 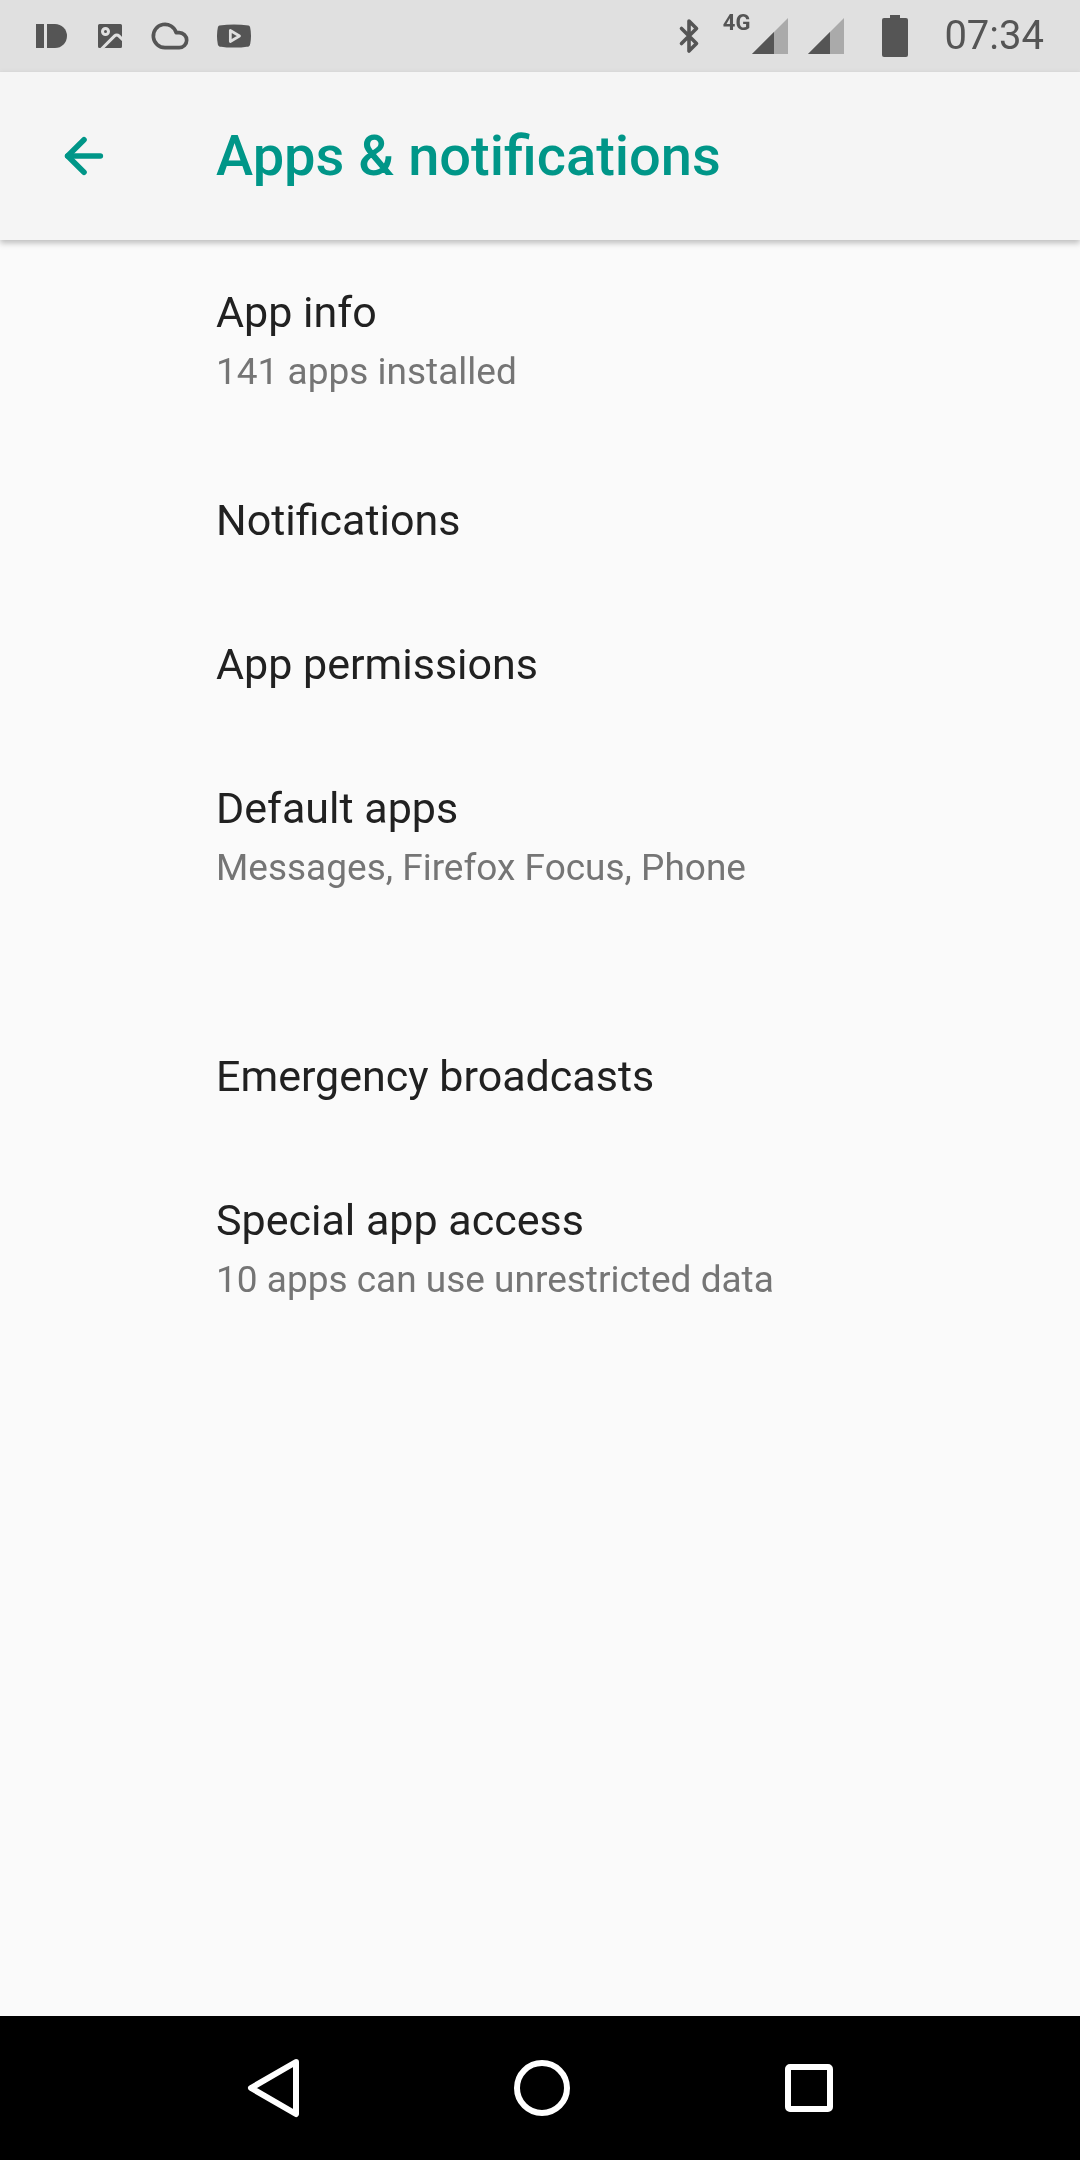 What do you see at coordinates (468, 156) in the screenshot?
I see `page-title: Apps & notifications` at bounding box center [468, 156].